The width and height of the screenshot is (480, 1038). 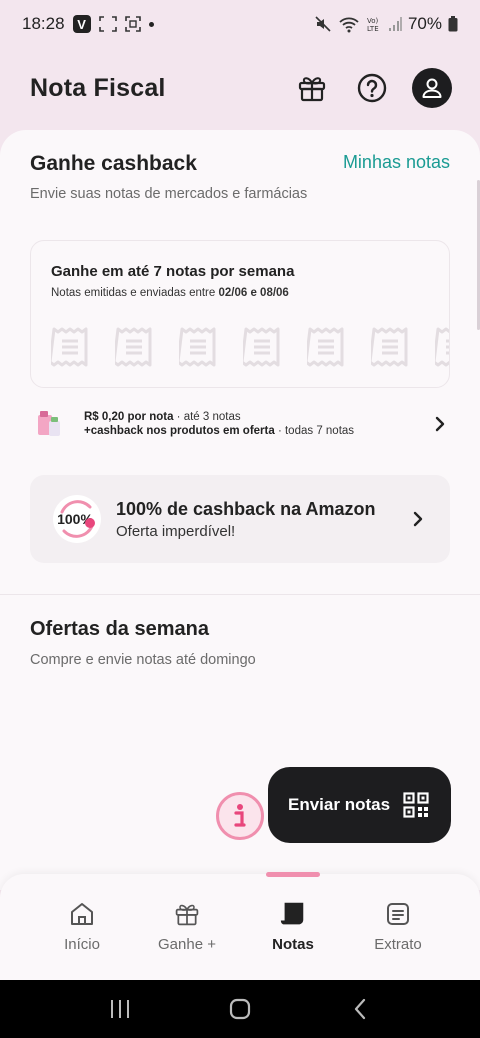 What do you see at coordinates (240, 24) in the screenshot?
I see `status-bar: 18:28 V Vo) LTE 70%` at bounding box center [240, 24].